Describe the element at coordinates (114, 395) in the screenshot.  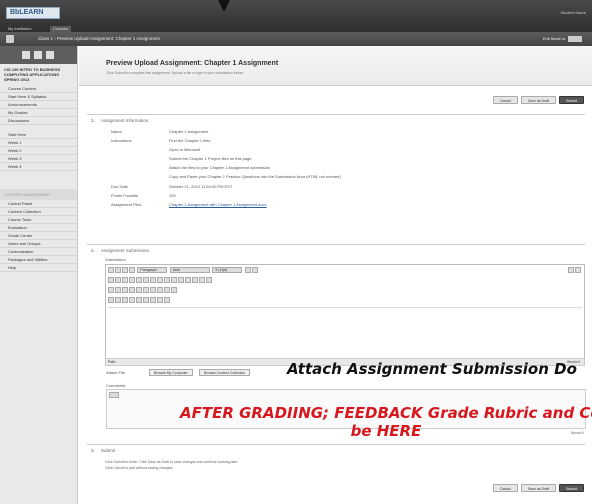
I see `comment-toolbar-icon` at that location.